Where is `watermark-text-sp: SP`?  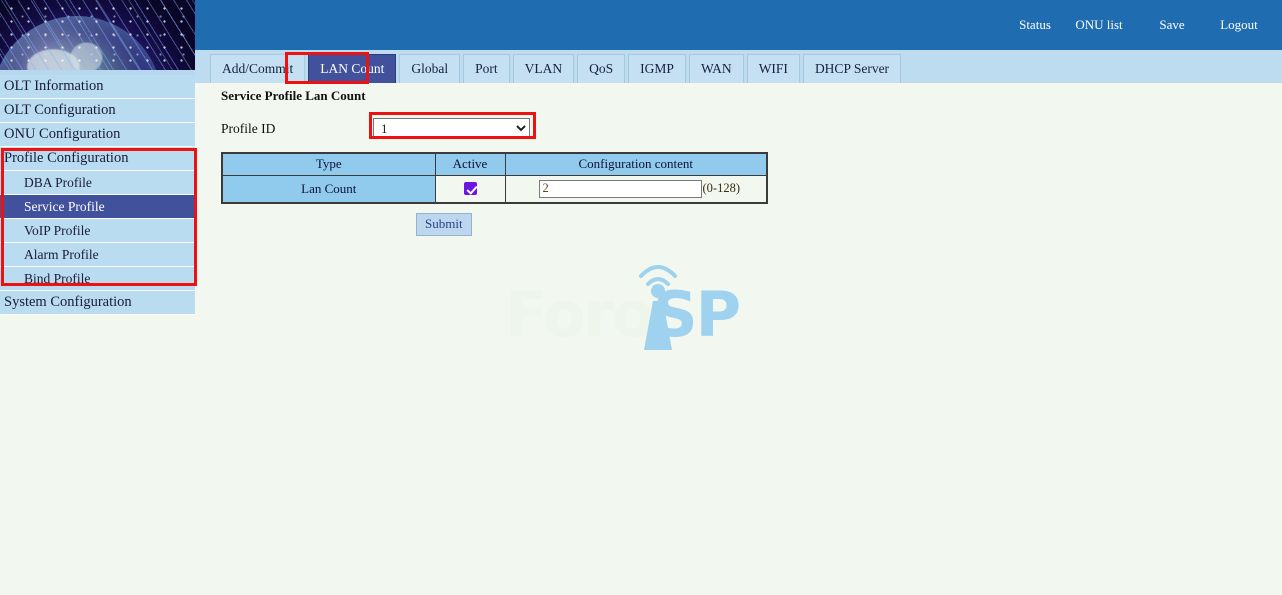
watermark-text-sp: SP is located at coordinates (697, 314).